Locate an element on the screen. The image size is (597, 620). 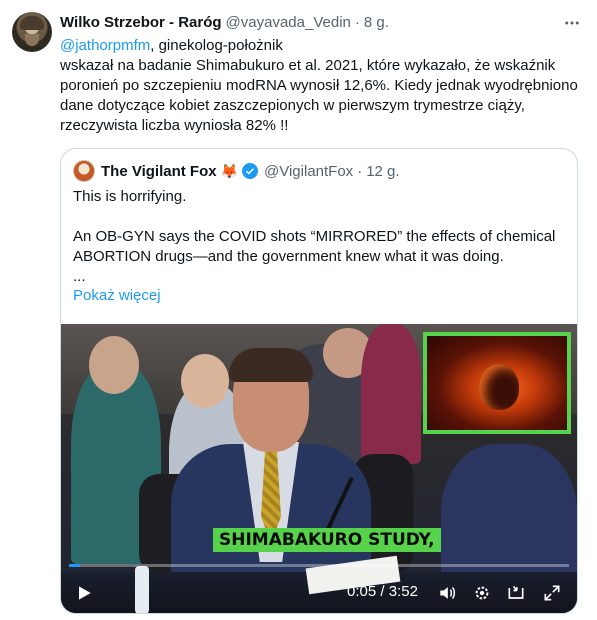
video-progress-bar is located at coordinates (319, 565).